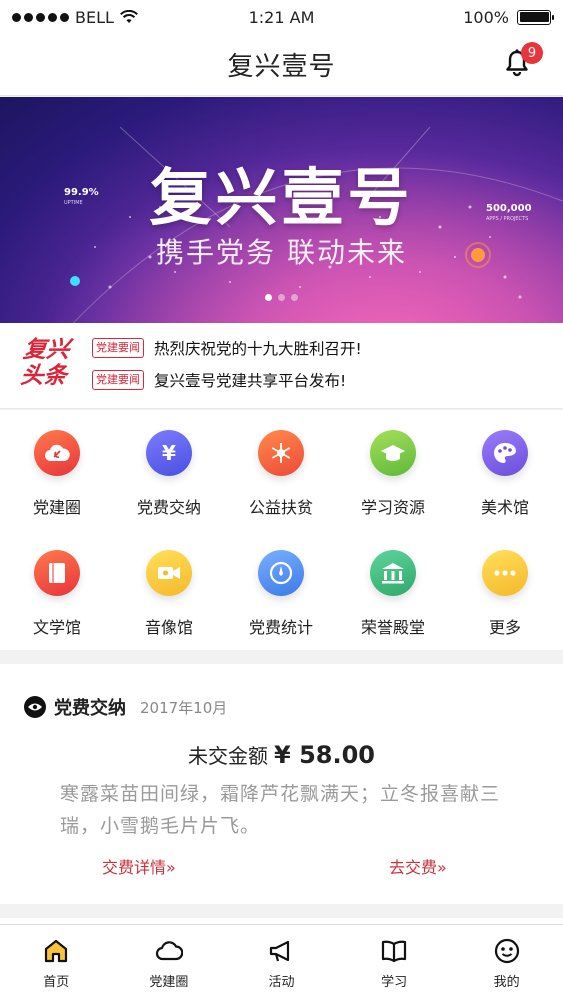  Describe the element at coordinates (535, 17) in the screenshot. I see `battery-icon` at that location.